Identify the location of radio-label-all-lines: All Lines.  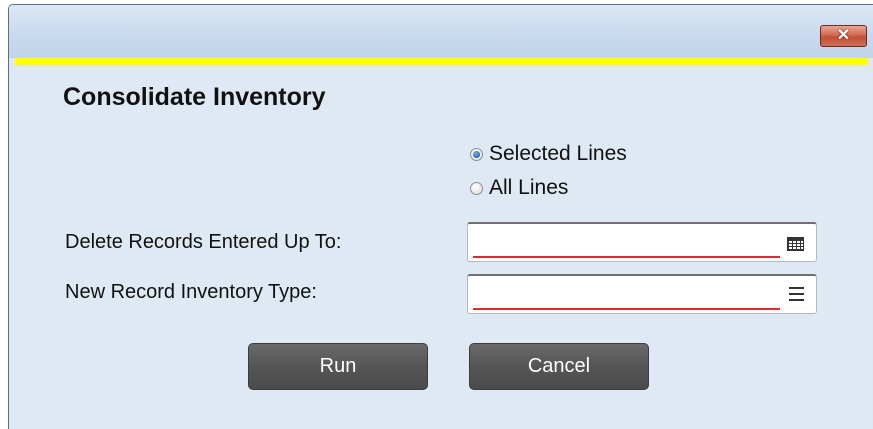
(529, 187).